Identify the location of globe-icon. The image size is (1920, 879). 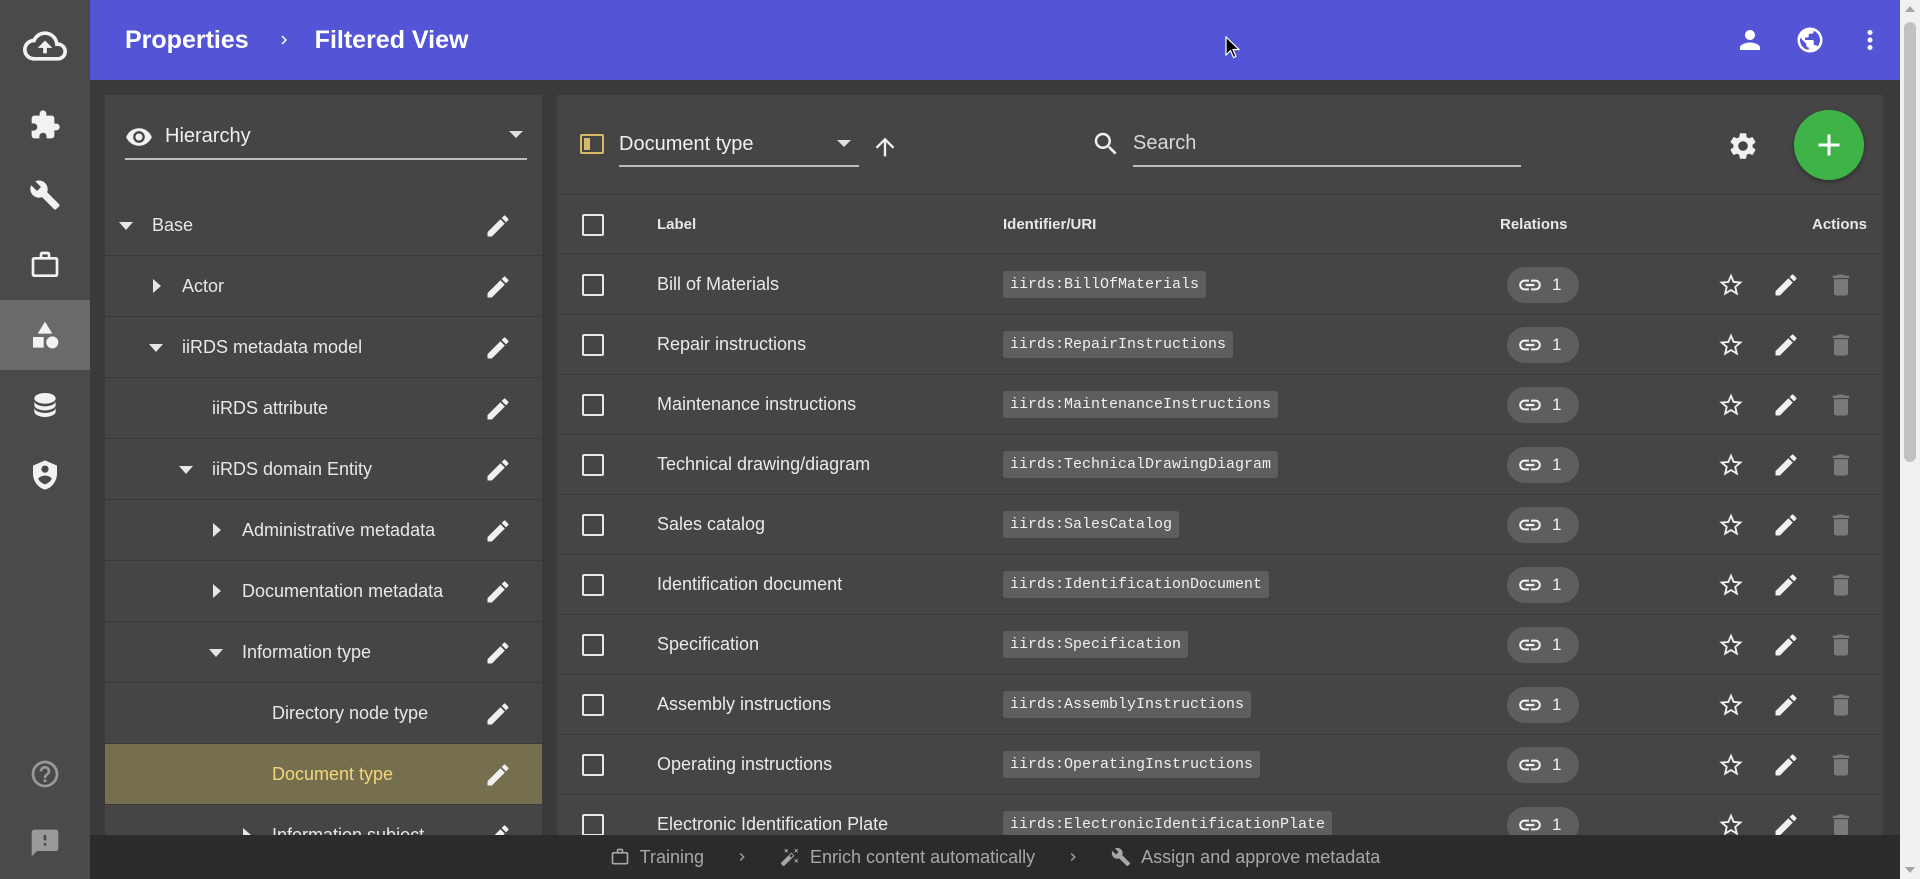
(1810, 40).